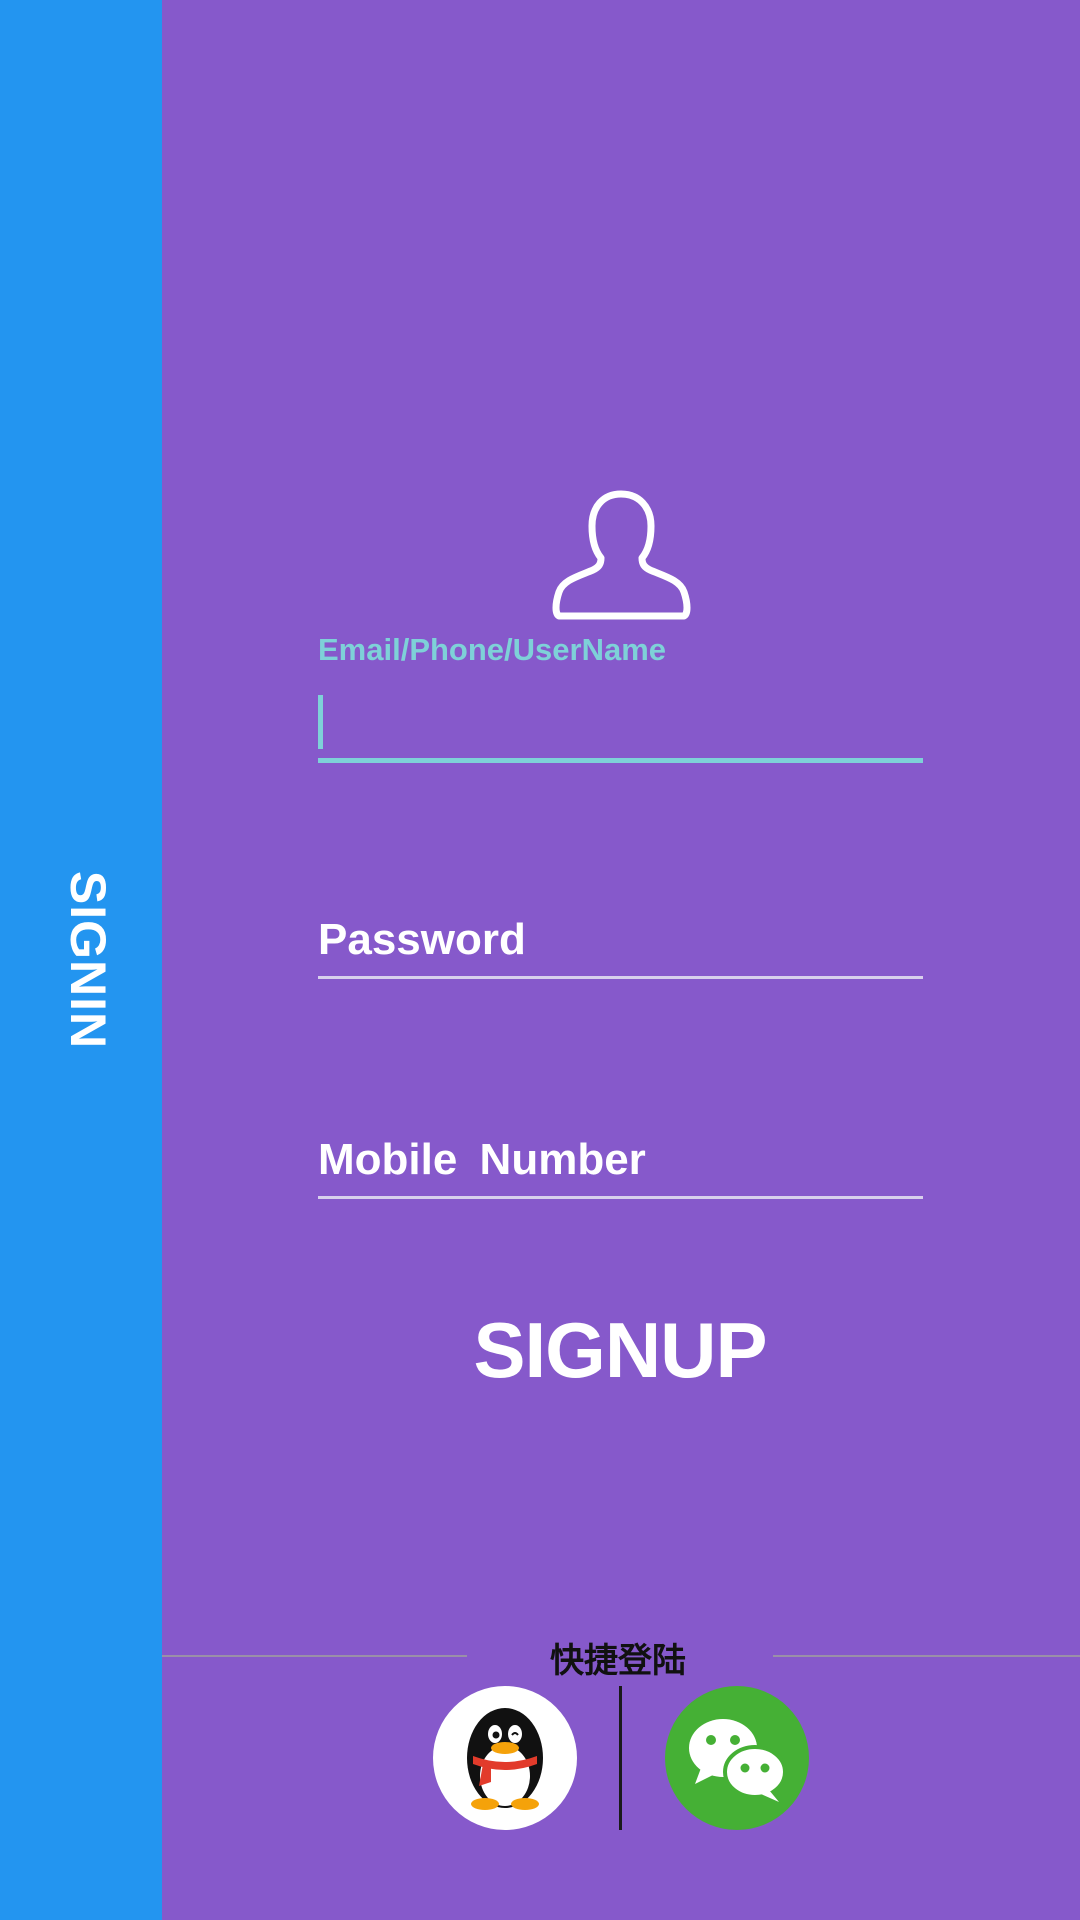 This screenshot has height=1920, width=1080. I want to click on mobile-number-input, so click(620, 1189).